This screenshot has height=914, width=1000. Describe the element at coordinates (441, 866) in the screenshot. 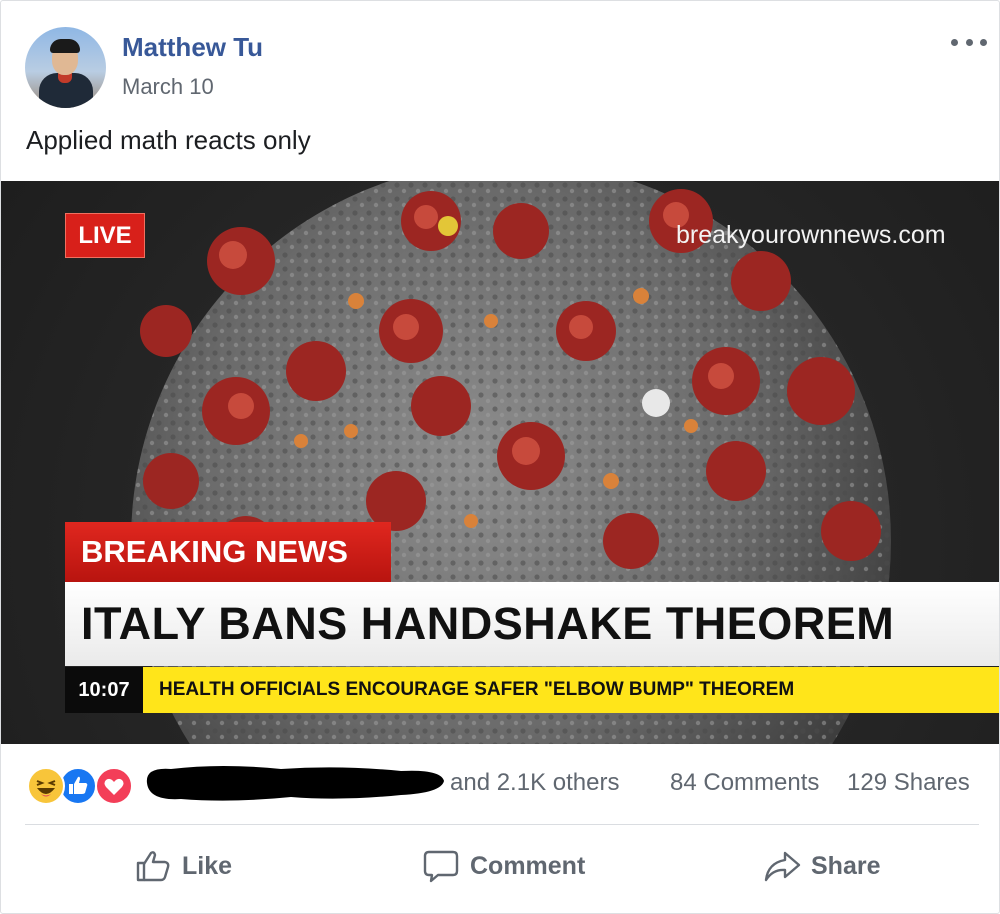

I see `speech-bubble-icon` at that location.